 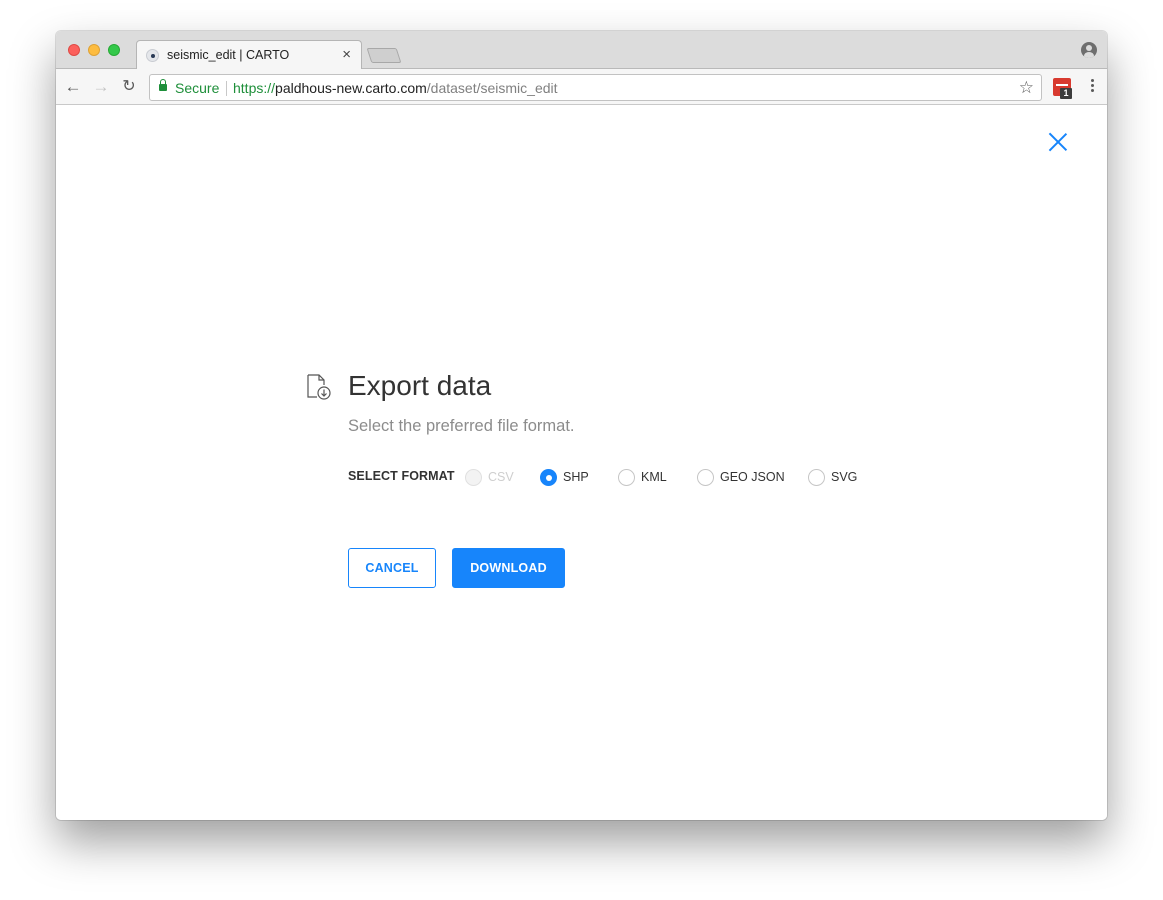 What do you see at coordinates (346, 54) in the screenshot?
I see `tab-close-icon: ×` at bounding box center [346, 54].